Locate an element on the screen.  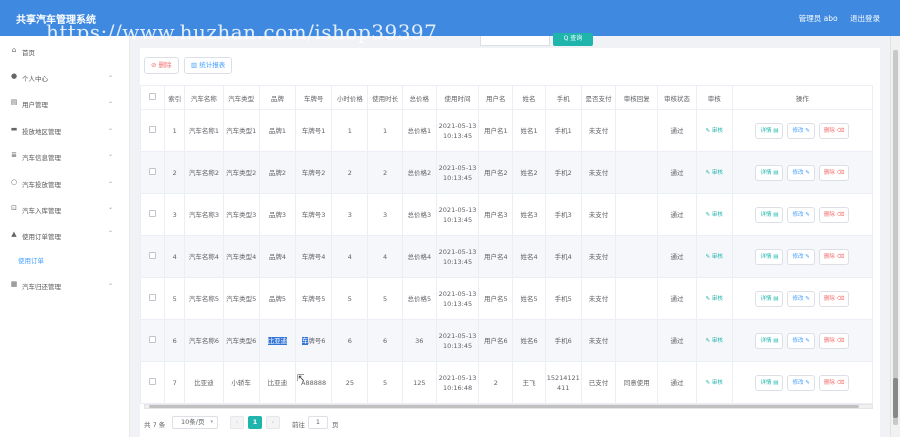
batch-delete-button: ⊘ 删除 is located at coordinates (161, 65).